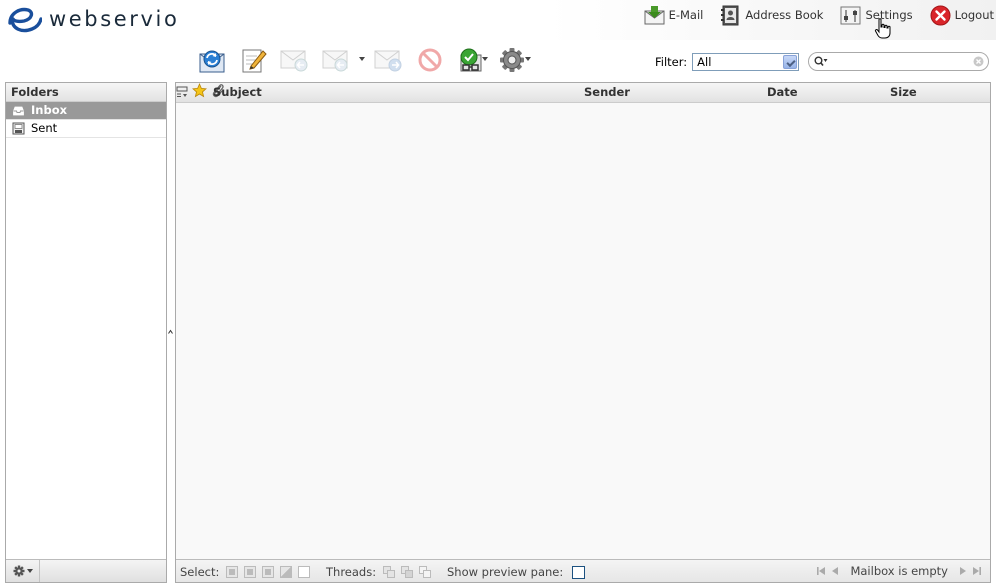 Image resolution: width=996 pixels, height=588 pixels. I want to click on chevron-down-icon, so click(790, 62).